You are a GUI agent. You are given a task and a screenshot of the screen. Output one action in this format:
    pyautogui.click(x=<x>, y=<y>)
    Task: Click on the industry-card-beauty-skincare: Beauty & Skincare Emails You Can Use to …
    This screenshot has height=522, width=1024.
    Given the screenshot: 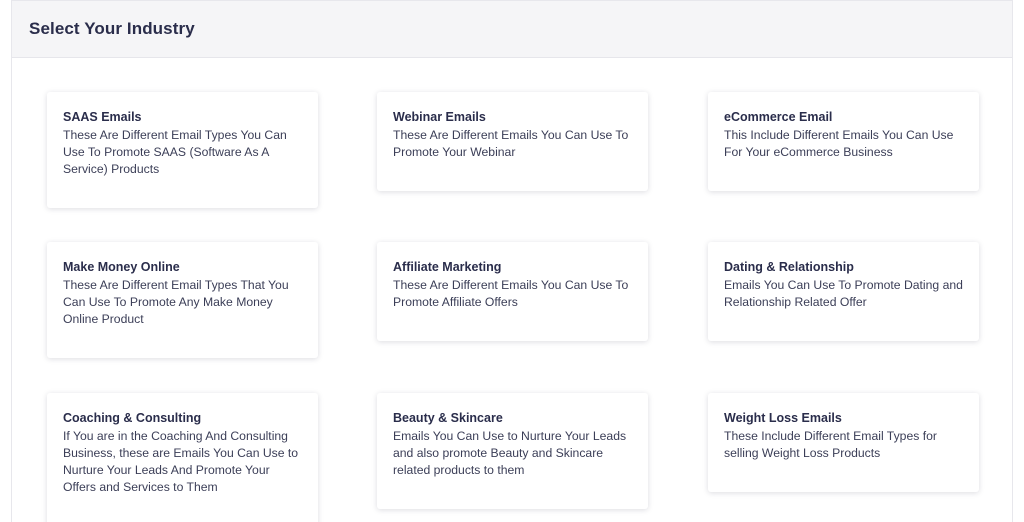 What is the action you would take?
    pyautogui.click(x=512, y=451)
    